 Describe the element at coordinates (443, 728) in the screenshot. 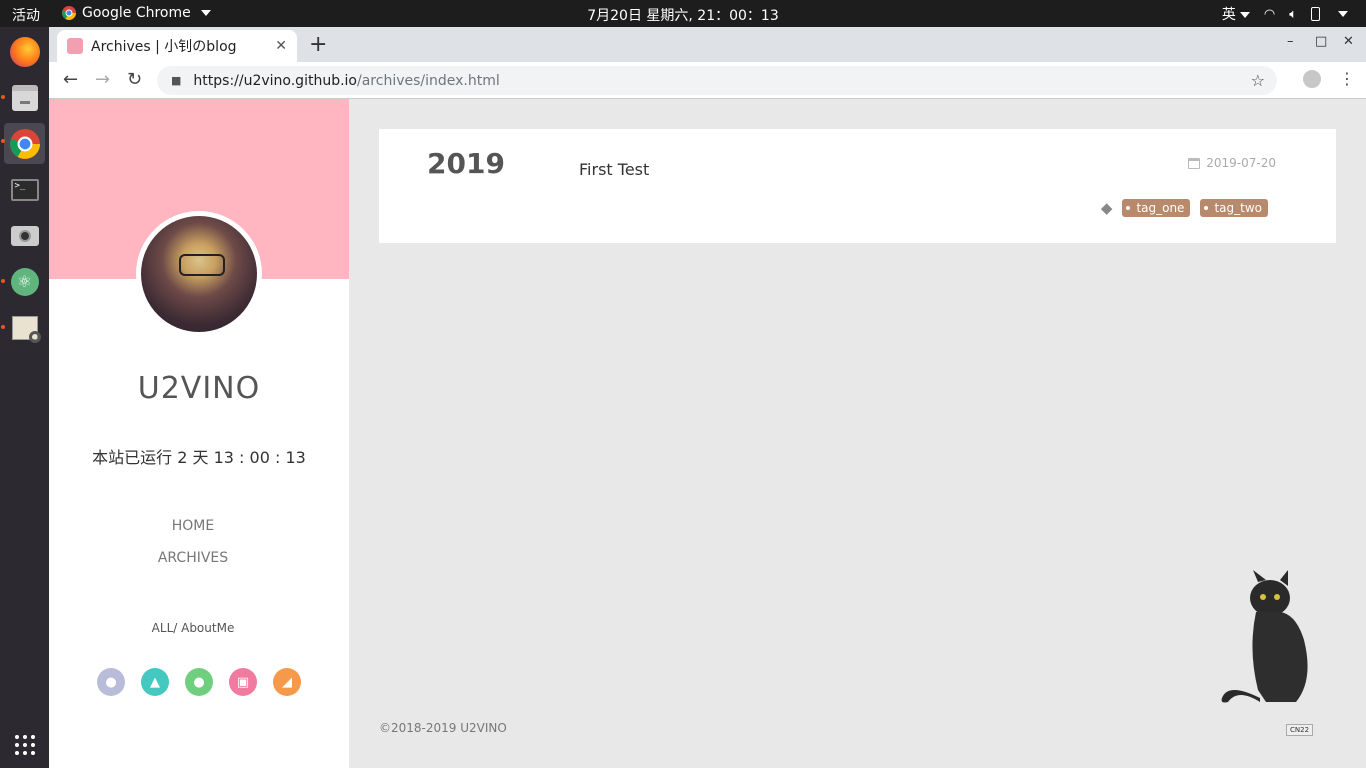

I see `copyright: ©2018-2019 U2VINO` at that location.